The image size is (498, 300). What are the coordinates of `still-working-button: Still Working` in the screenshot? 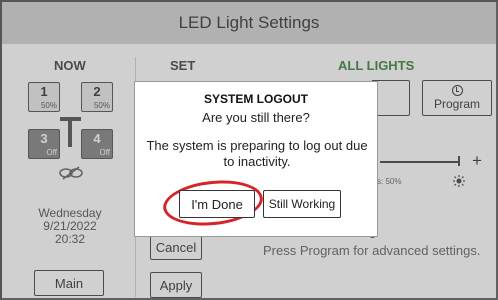 It's located at (302, 204).